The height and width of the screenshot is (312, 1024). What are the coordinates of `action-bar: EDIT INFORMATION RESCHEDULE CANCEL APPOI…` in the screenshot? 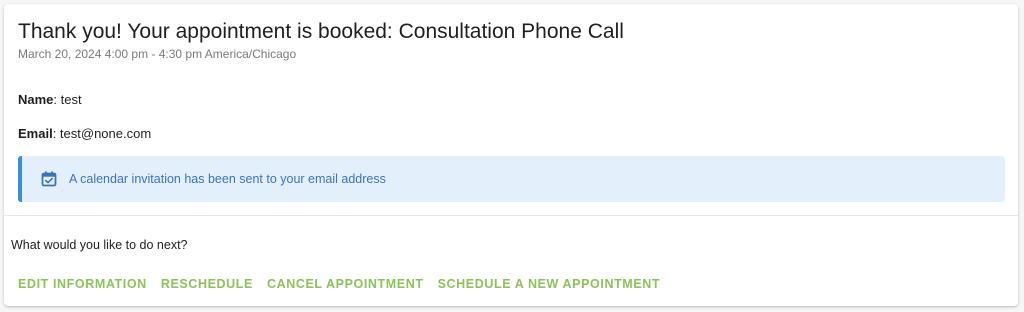 It's located at (346, 284).